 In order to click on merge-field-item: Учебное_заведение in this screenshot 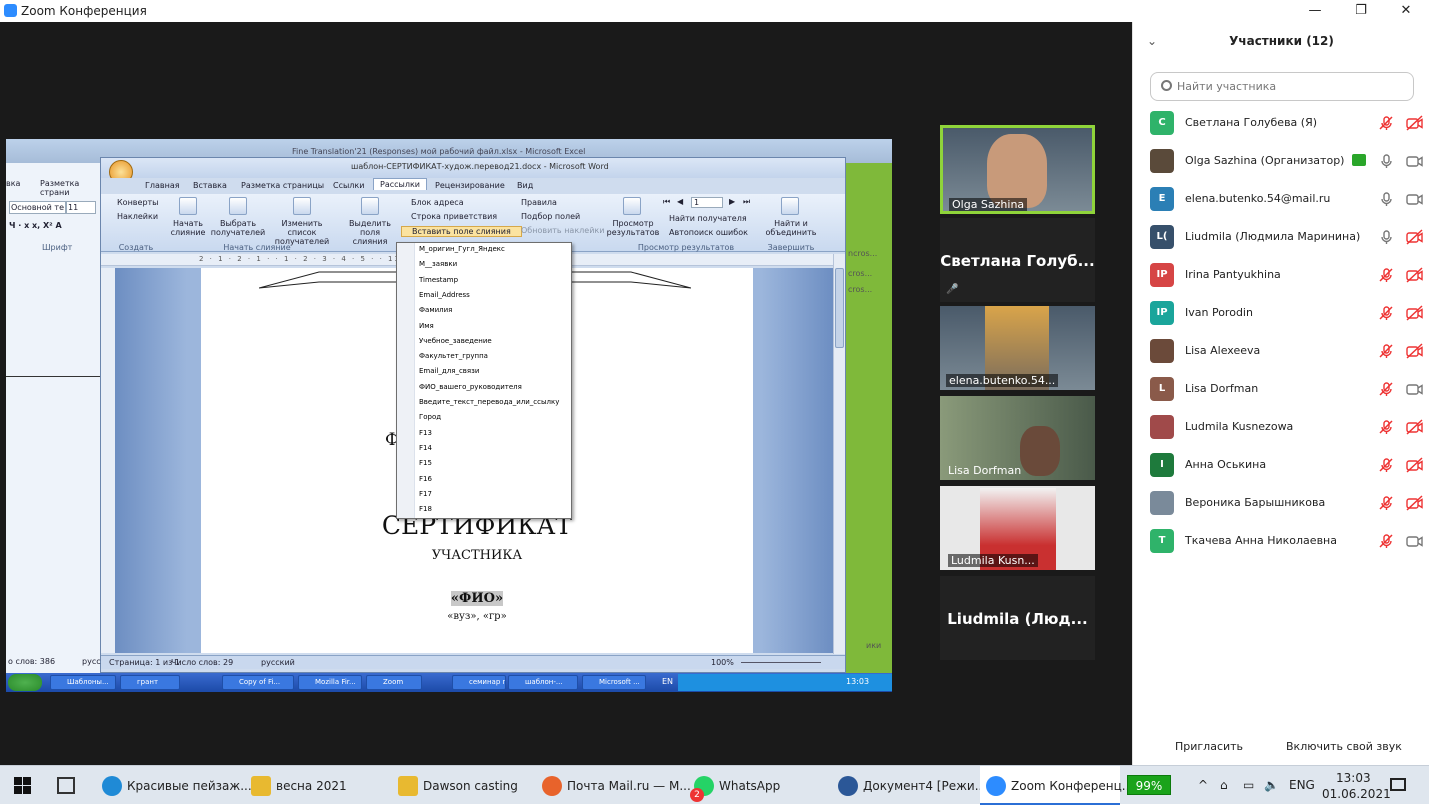, I will do `click(455, 344)`.